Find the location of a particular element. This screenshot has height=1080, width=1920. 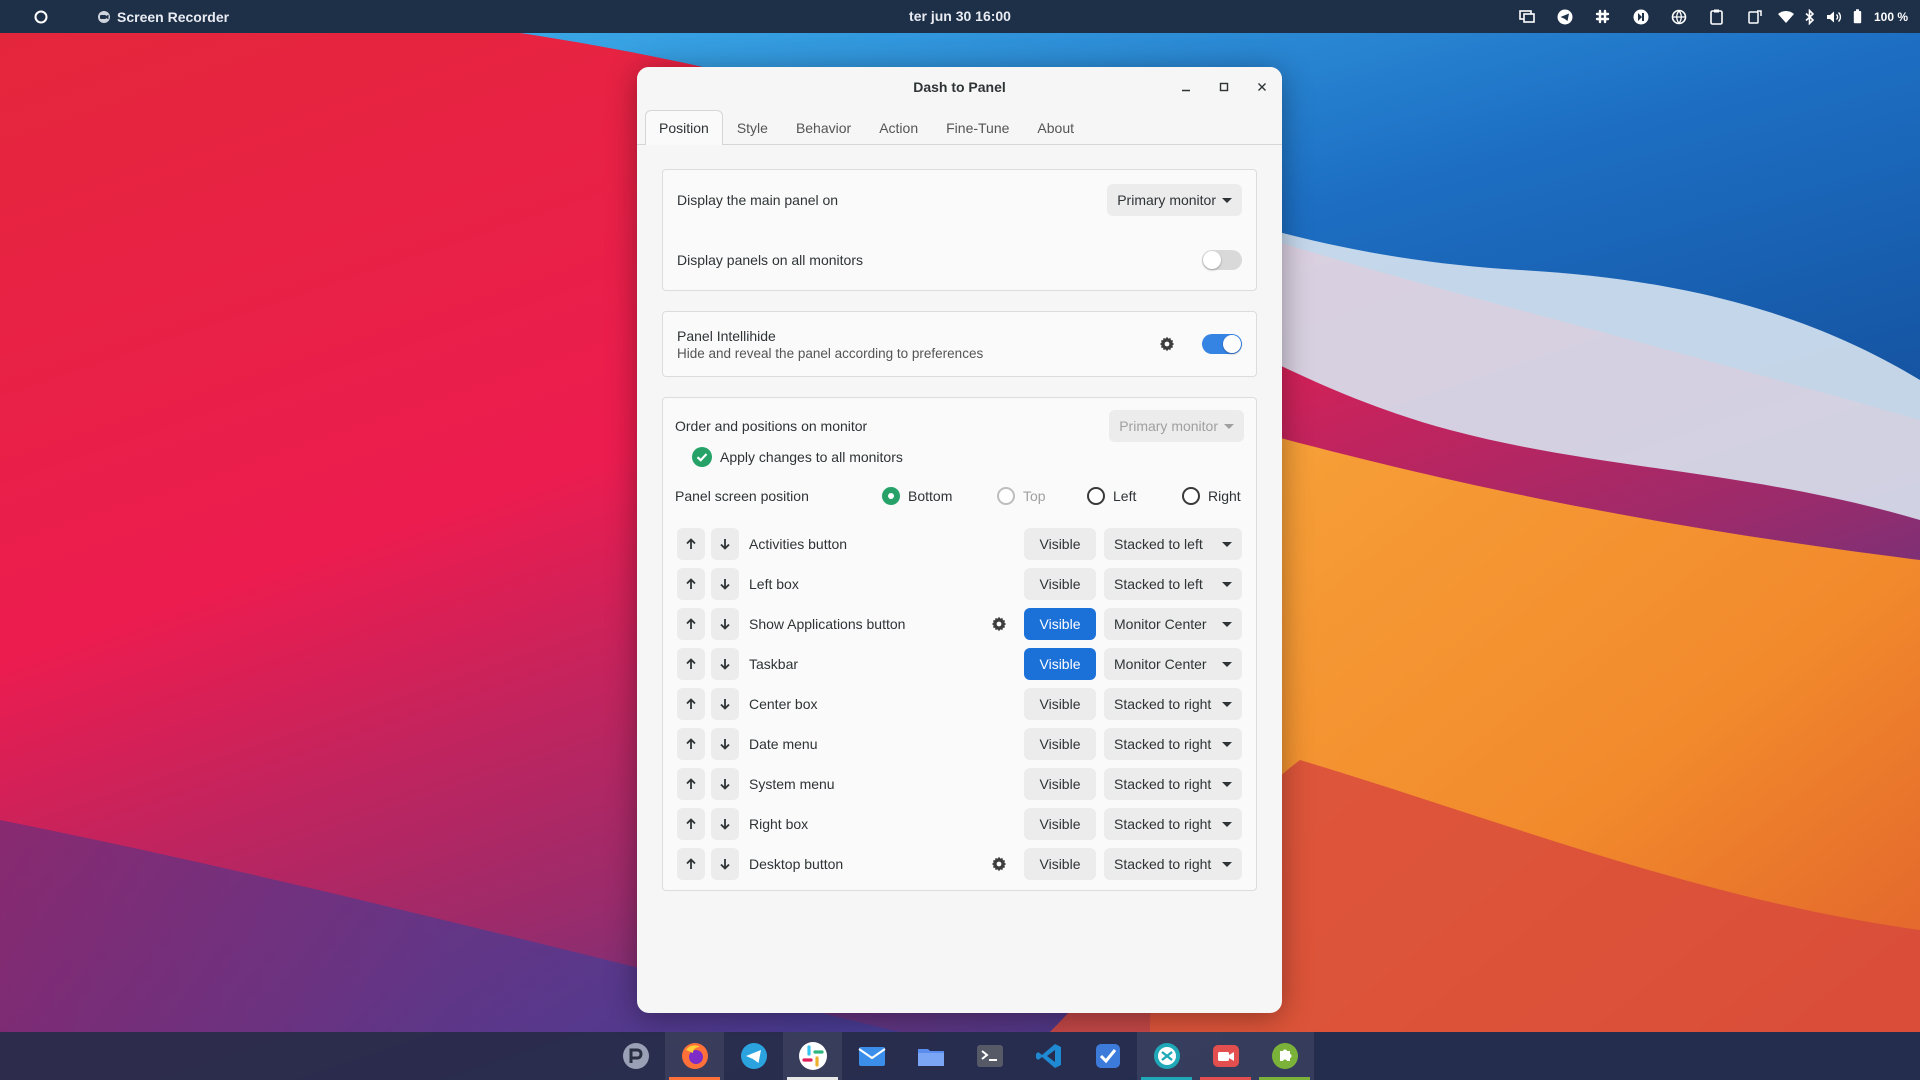

order-monitor-dropdown: Primary monitor is located at coordinates (1176, 426).